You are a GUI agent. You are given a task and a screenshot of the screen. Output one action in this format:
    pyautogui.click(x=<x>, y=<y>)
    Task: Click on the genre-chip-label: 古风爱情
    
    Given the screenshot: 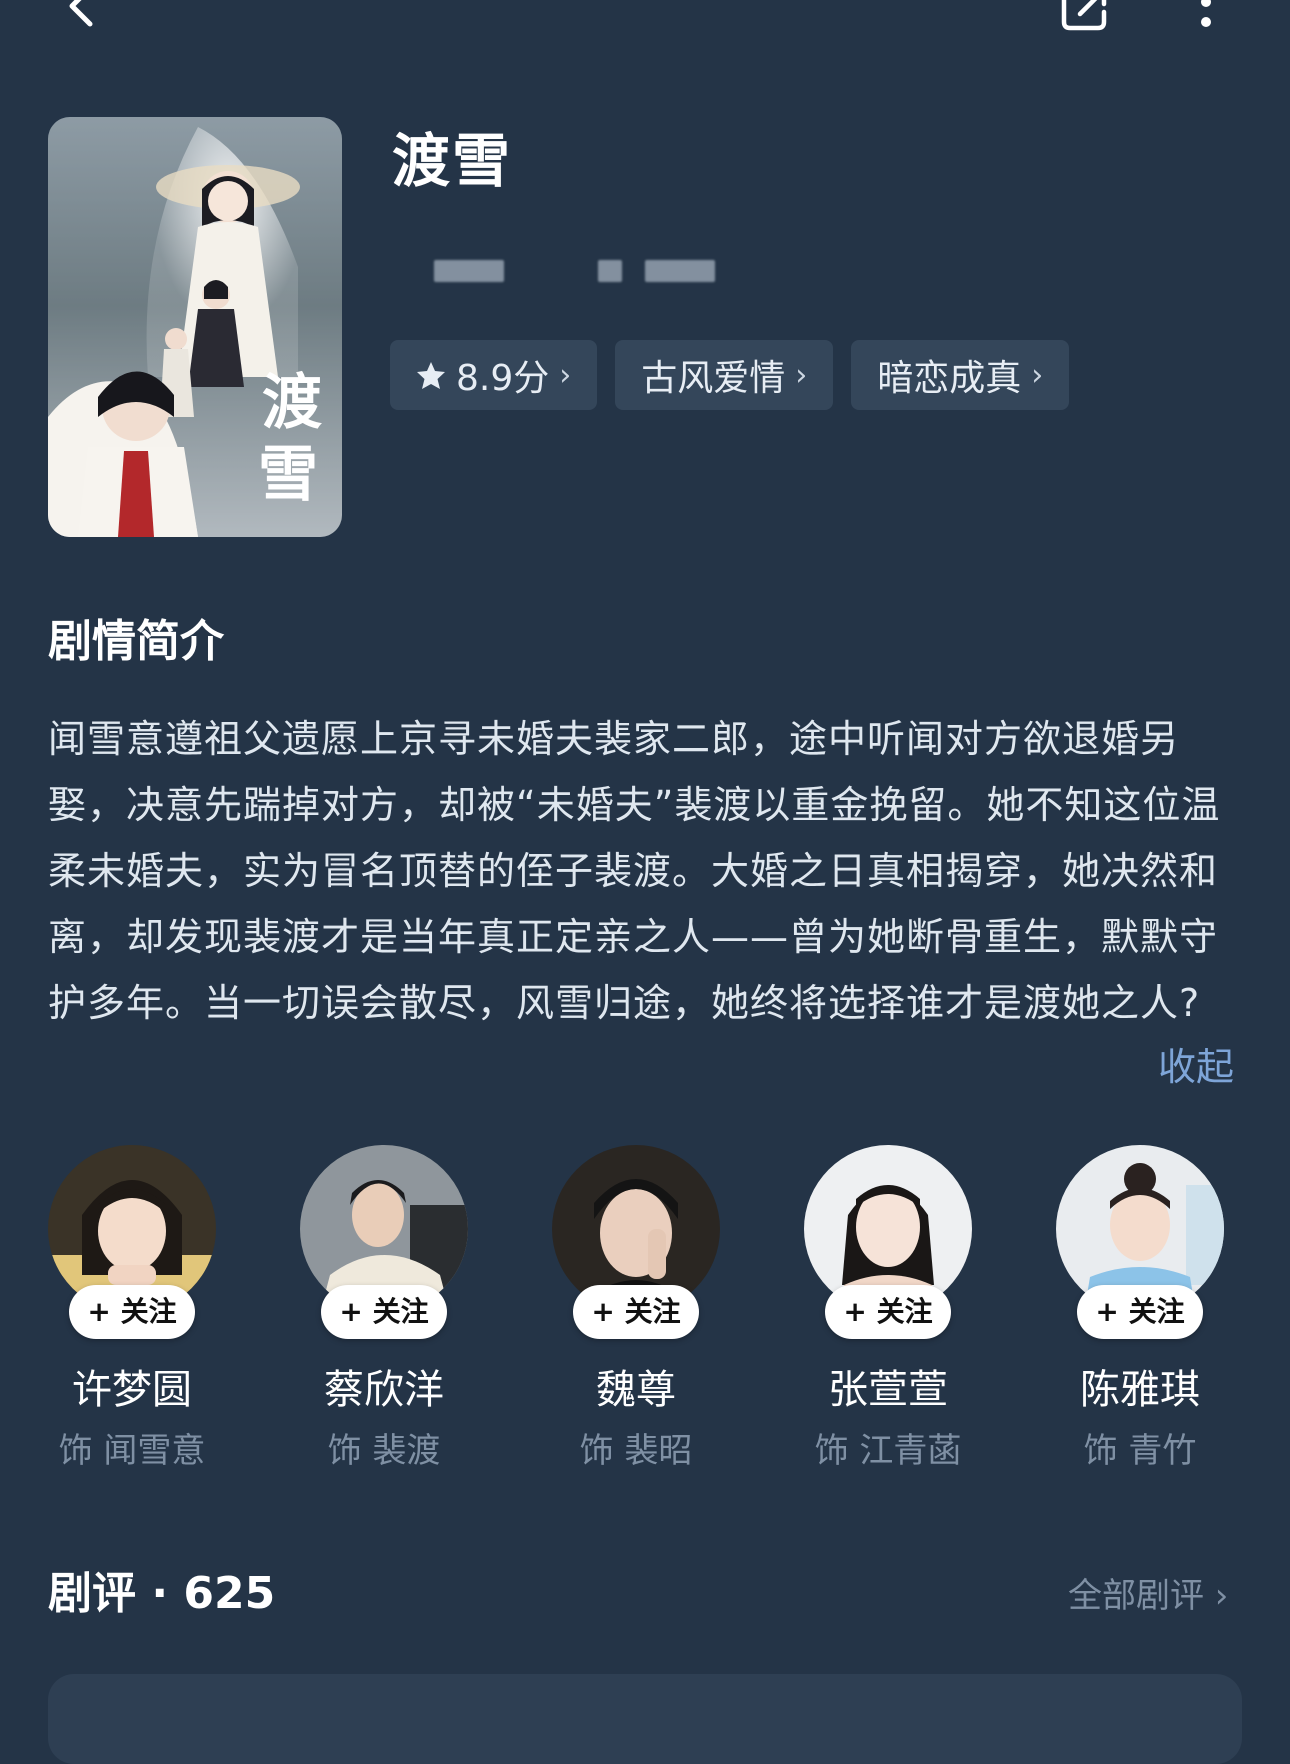 What is the action you would take?
    pyautogui.click(x=713, y=378)
    